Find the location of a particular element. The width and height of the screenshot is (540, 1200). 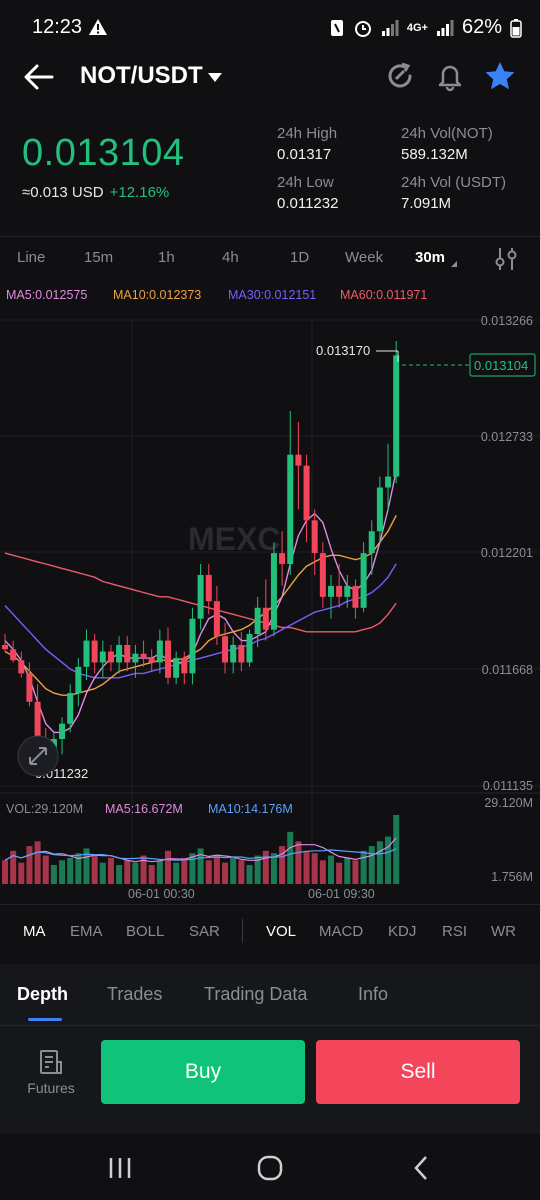

indicator-vol: VOL is located at coordinates (281, 931).